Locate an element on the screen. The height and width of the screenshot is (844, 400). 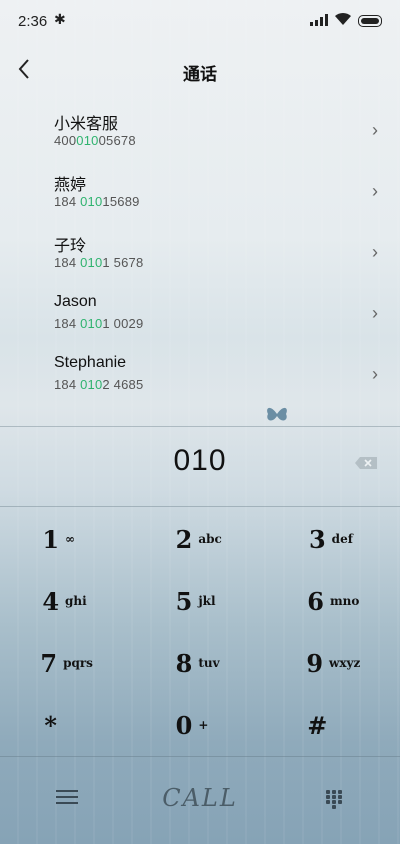
page-title: 通话 is located at coordinates (200, 74).